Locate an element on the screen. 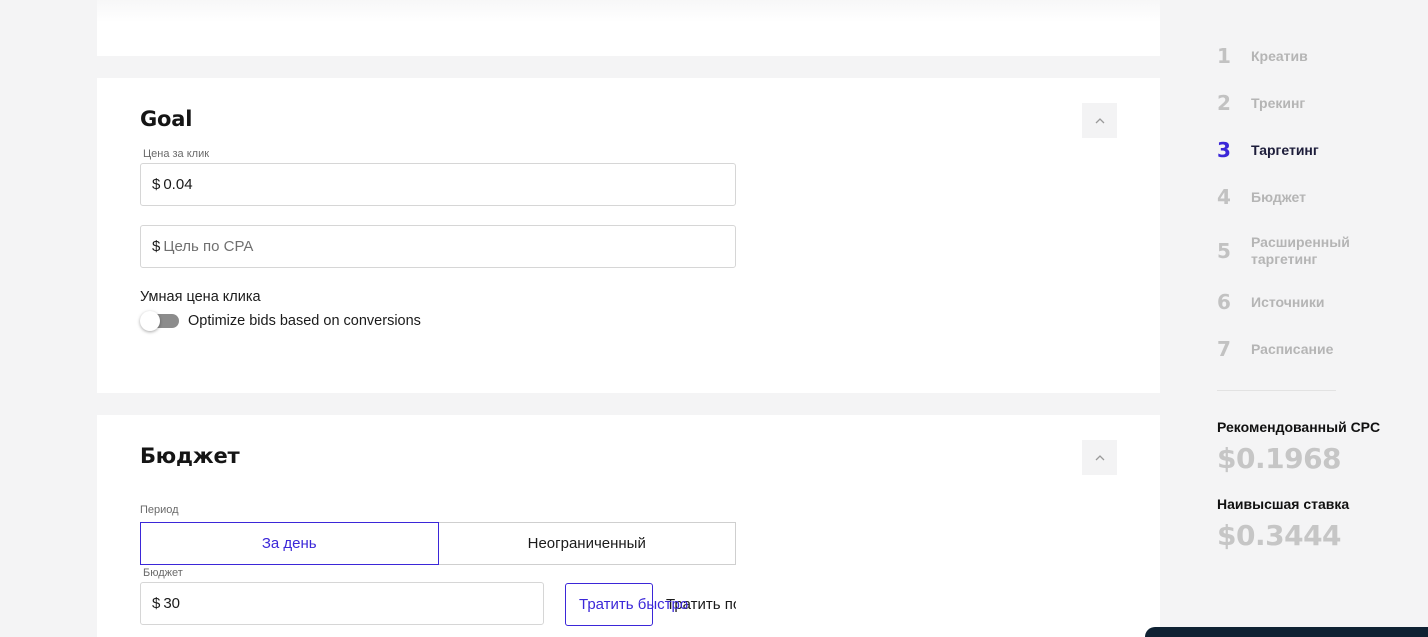 The width and height of the screenshot is (1428, 637). step-number: 4 is located at coordinates (1224, 197).